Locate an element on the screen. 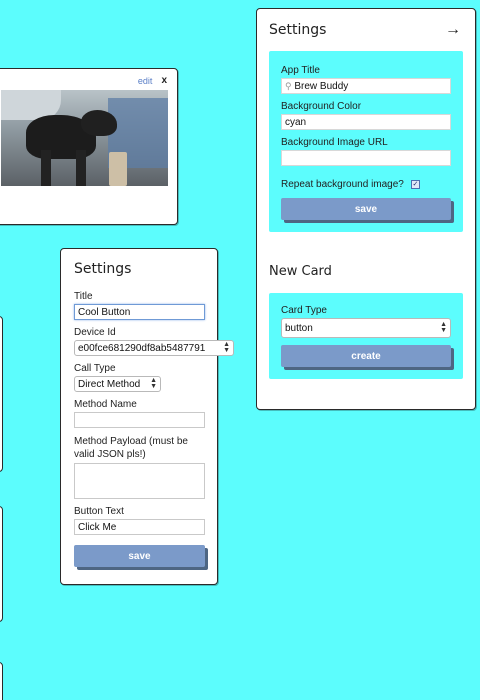  app-title-input: ⚲ Brew Buddy is located at coordinates (366, 86).